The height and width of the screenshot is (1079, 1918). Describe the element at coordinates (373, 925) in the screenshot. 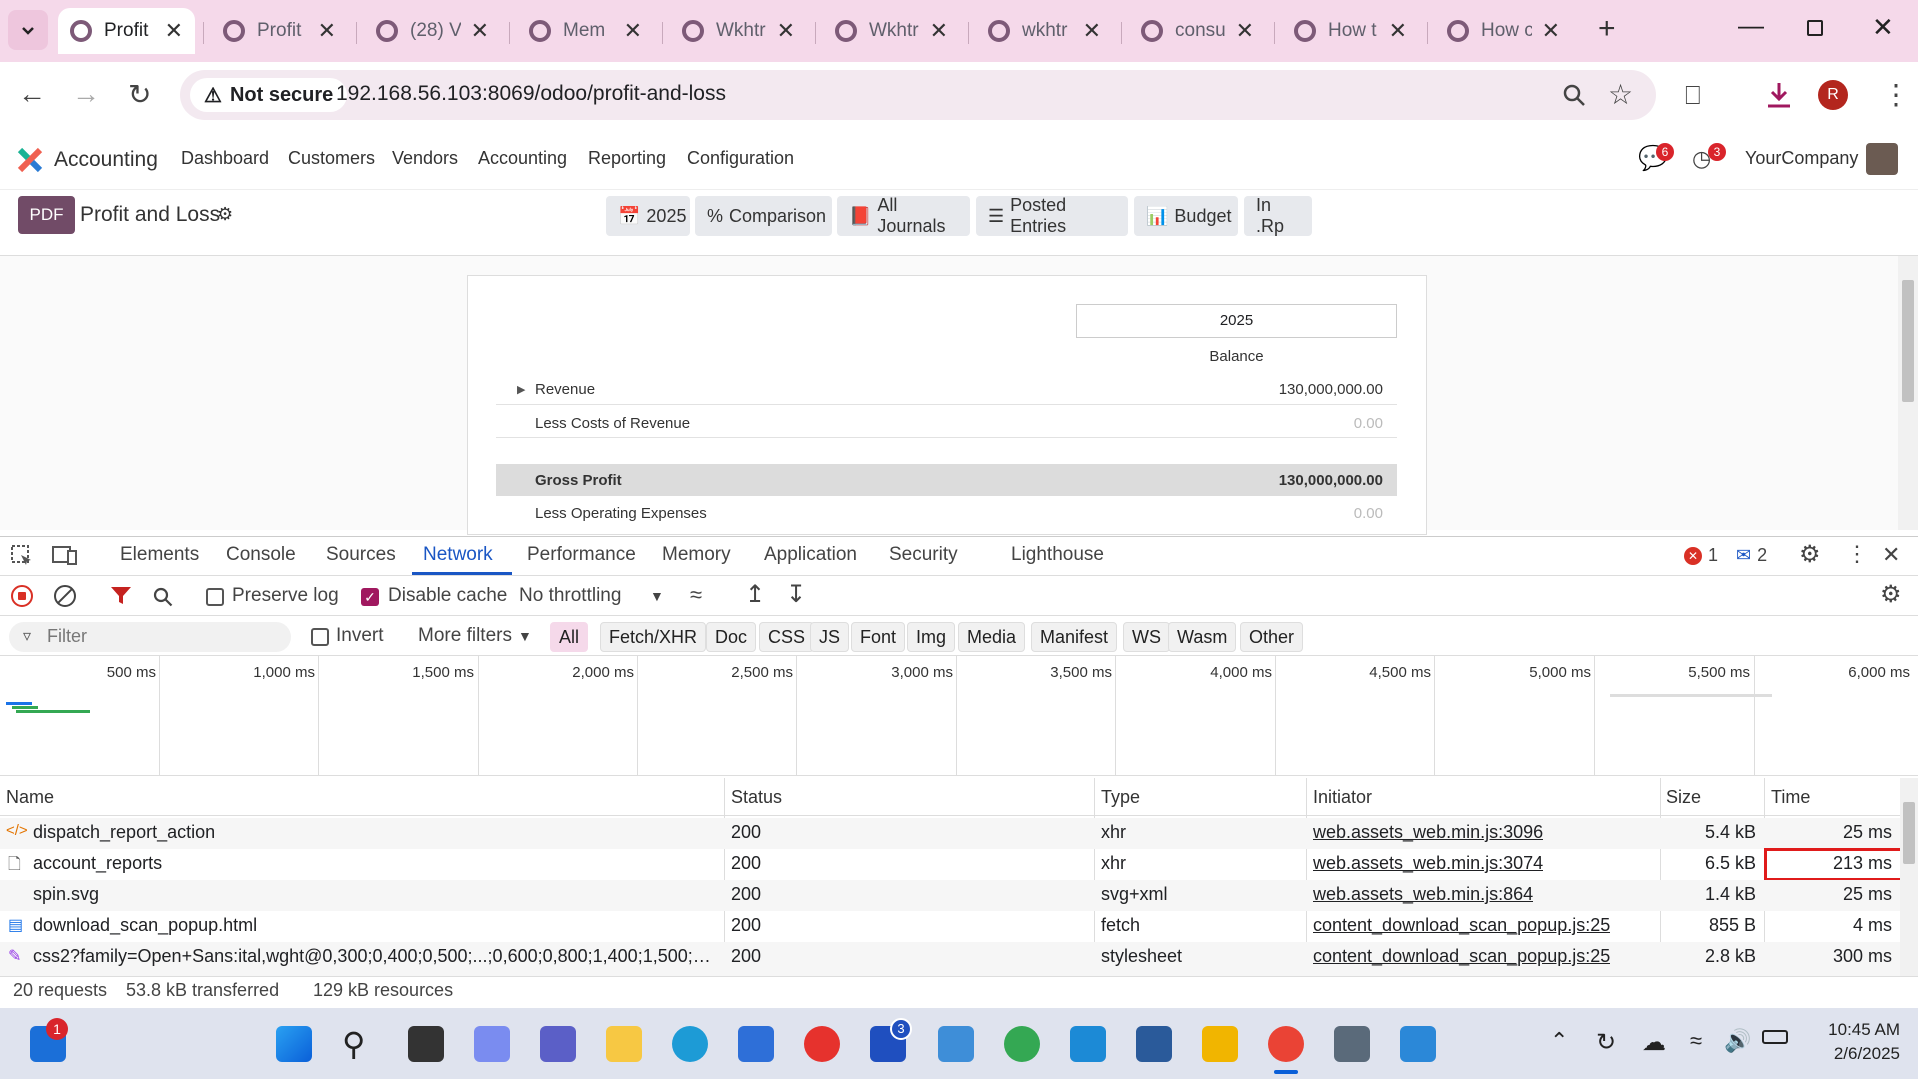

I see `request-name: download_scan_popup.html` at that location.